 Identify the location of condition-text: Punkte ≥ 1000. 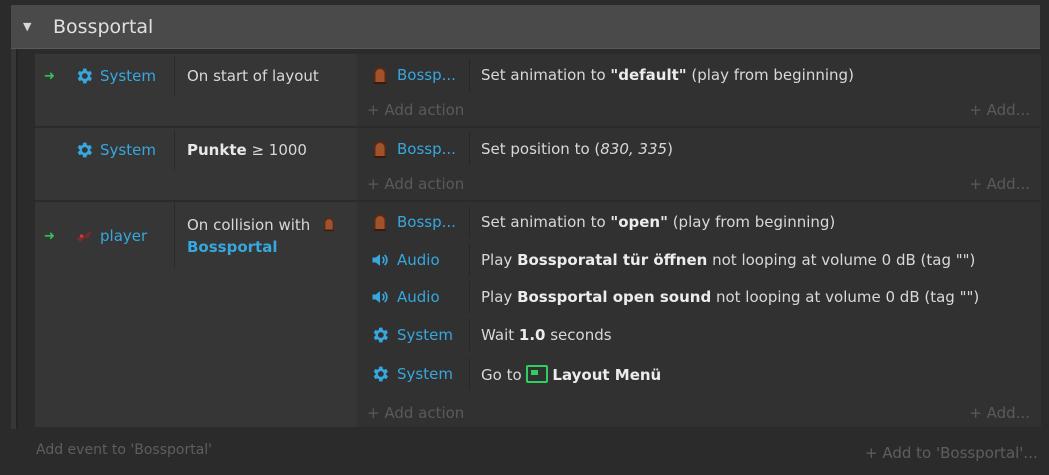
(267, 150).